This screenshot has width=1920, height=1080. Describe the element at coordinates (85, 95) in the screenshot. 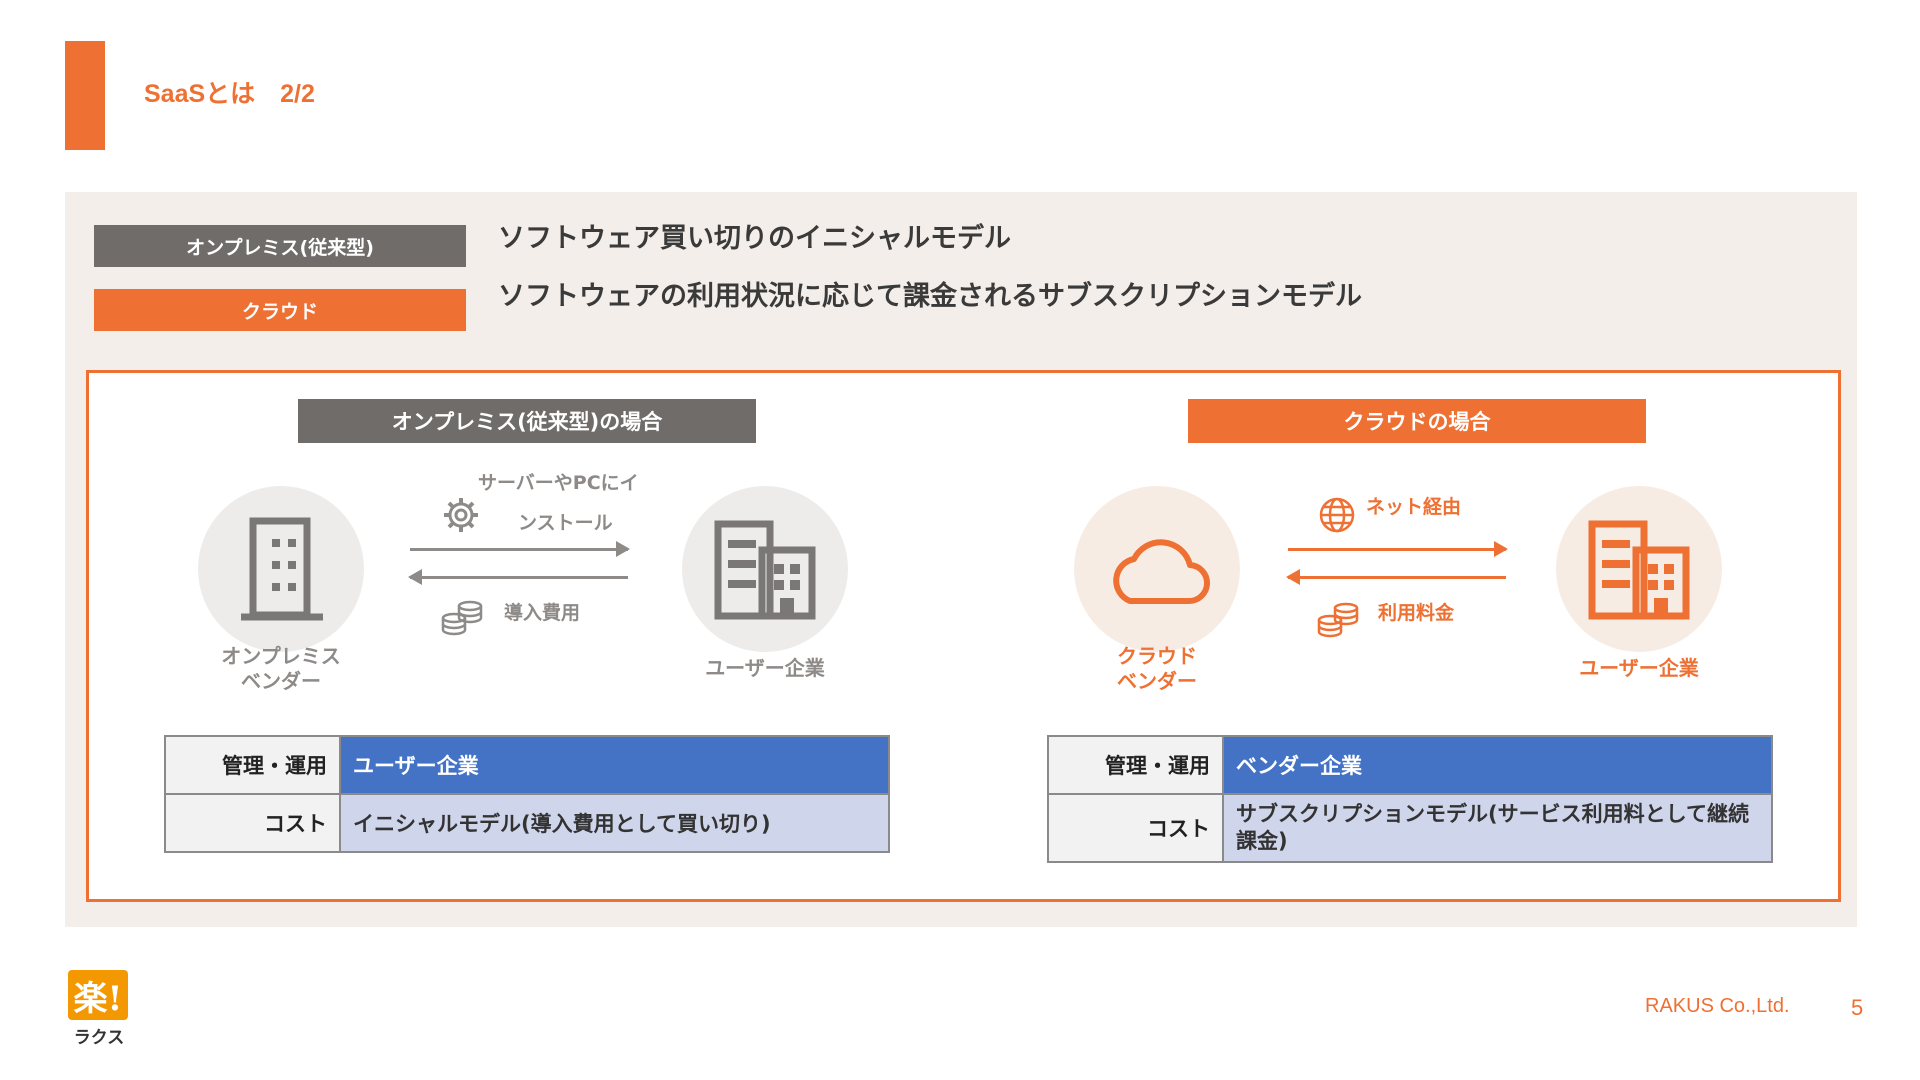

I see `title-accent-bar` at that location.